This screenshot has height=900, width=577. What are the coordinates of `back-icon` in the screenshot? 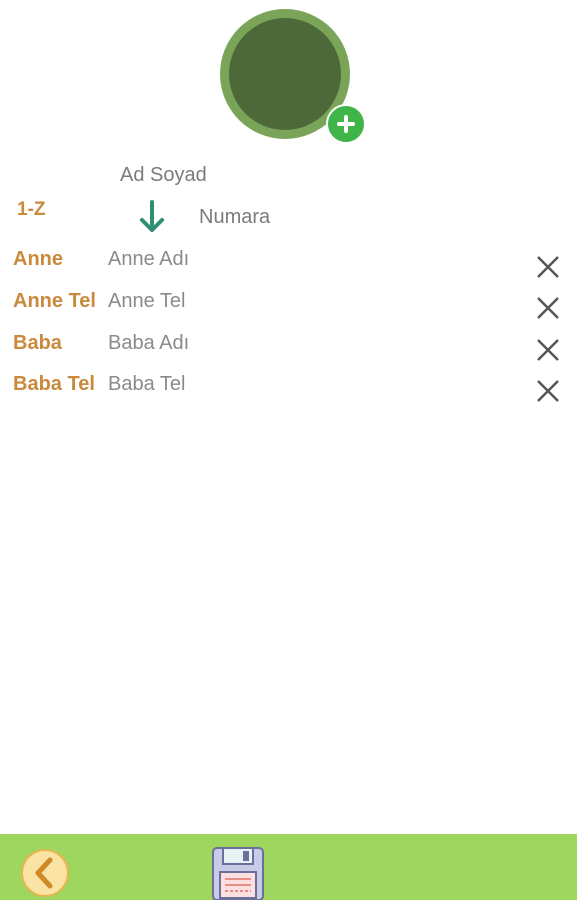 It's located at (45, 873).